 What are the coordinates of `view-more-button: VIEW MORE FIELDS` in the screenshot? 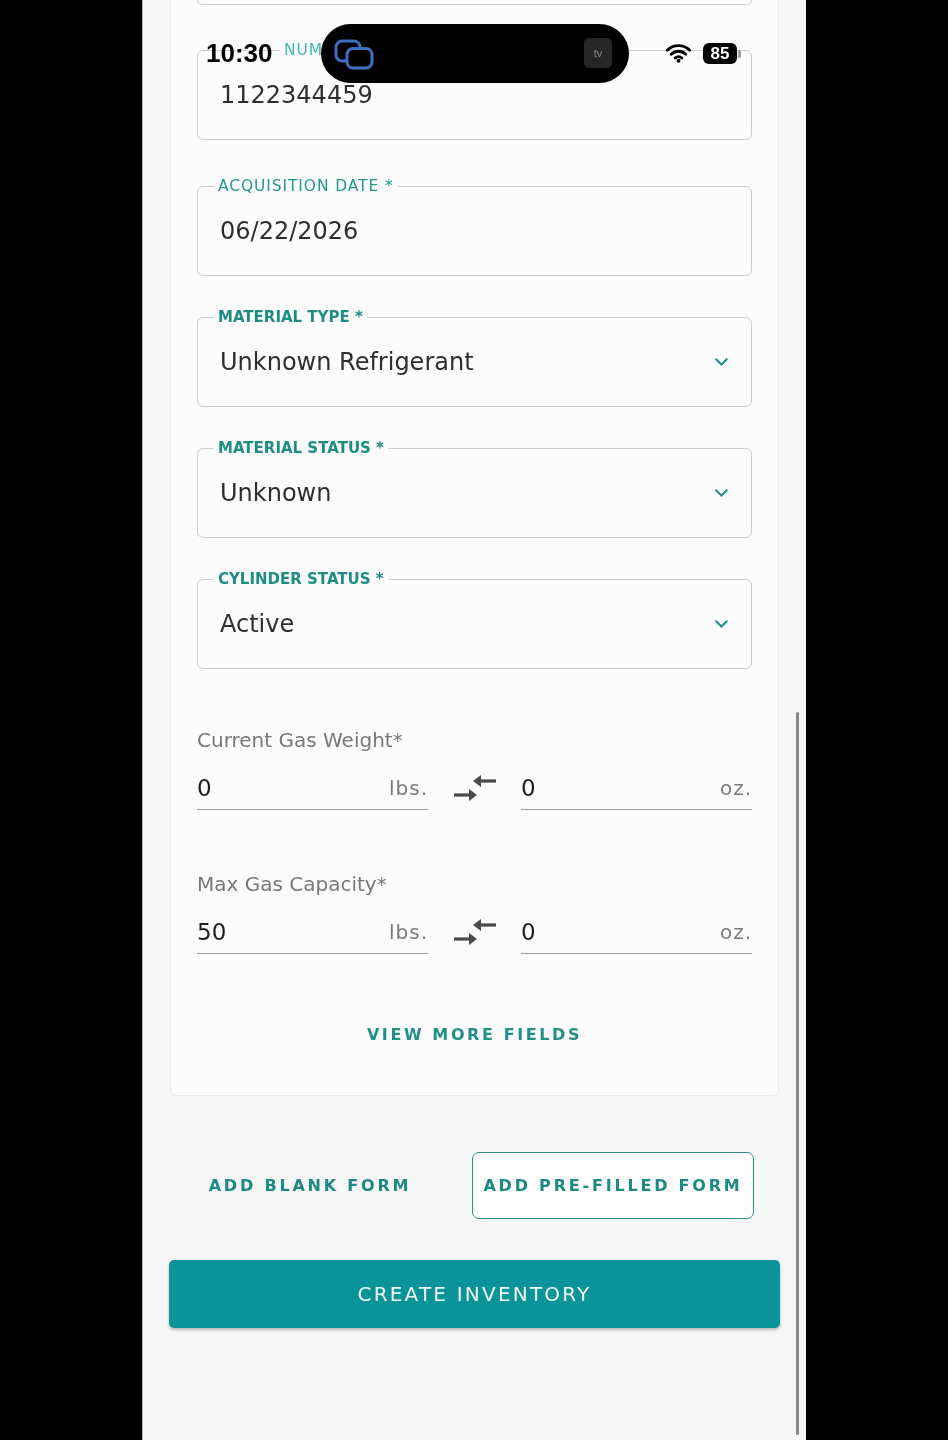 It's located at (474, 1034).